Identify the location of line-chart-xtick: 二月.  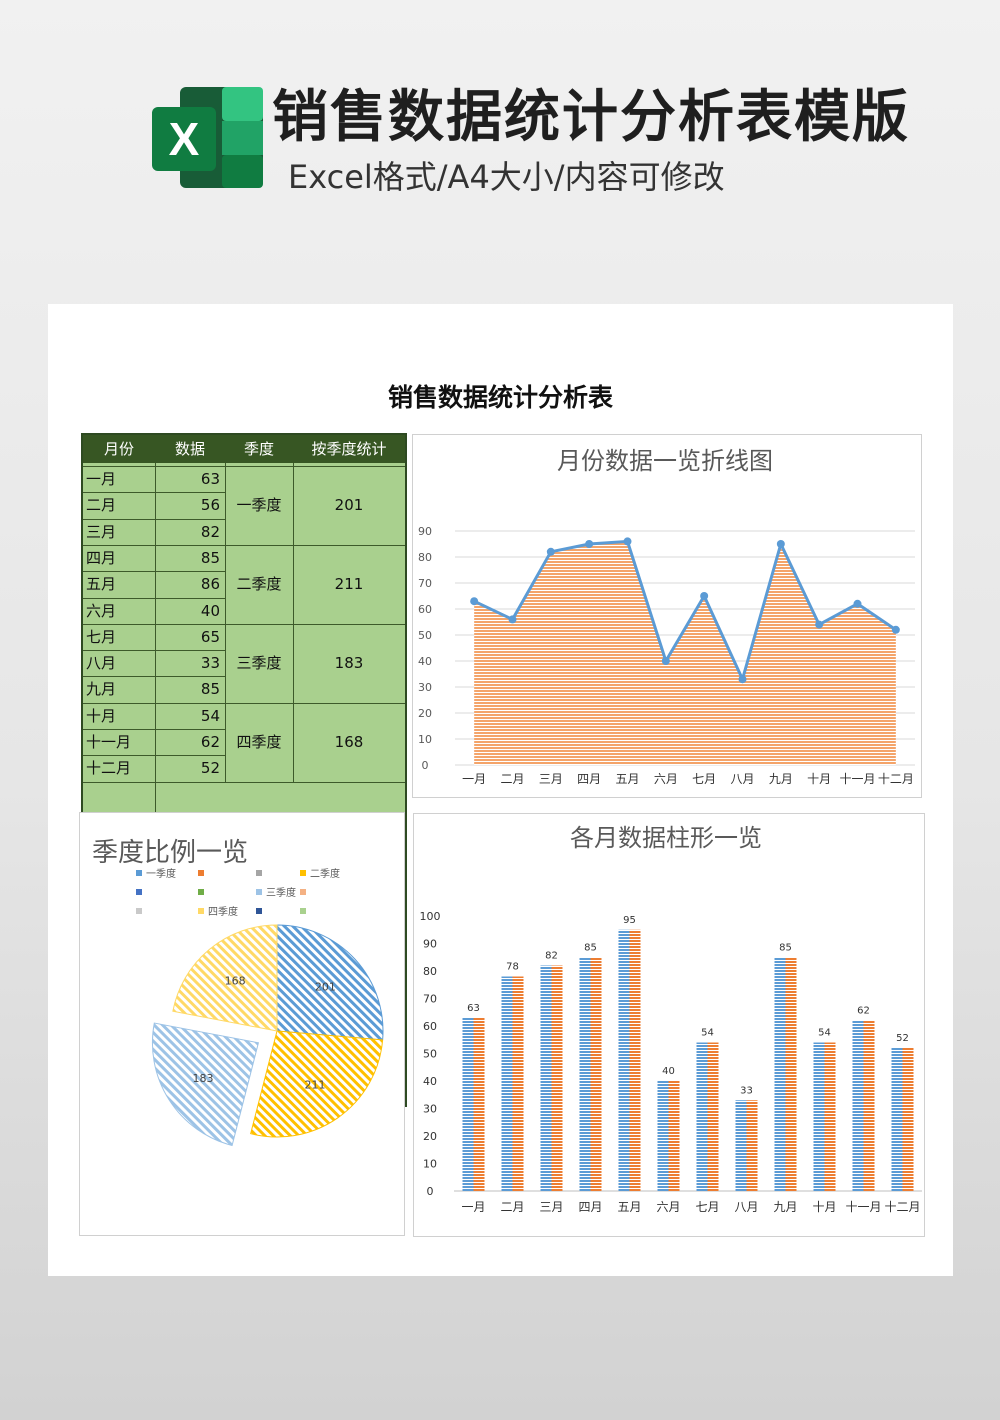
(512, 779).